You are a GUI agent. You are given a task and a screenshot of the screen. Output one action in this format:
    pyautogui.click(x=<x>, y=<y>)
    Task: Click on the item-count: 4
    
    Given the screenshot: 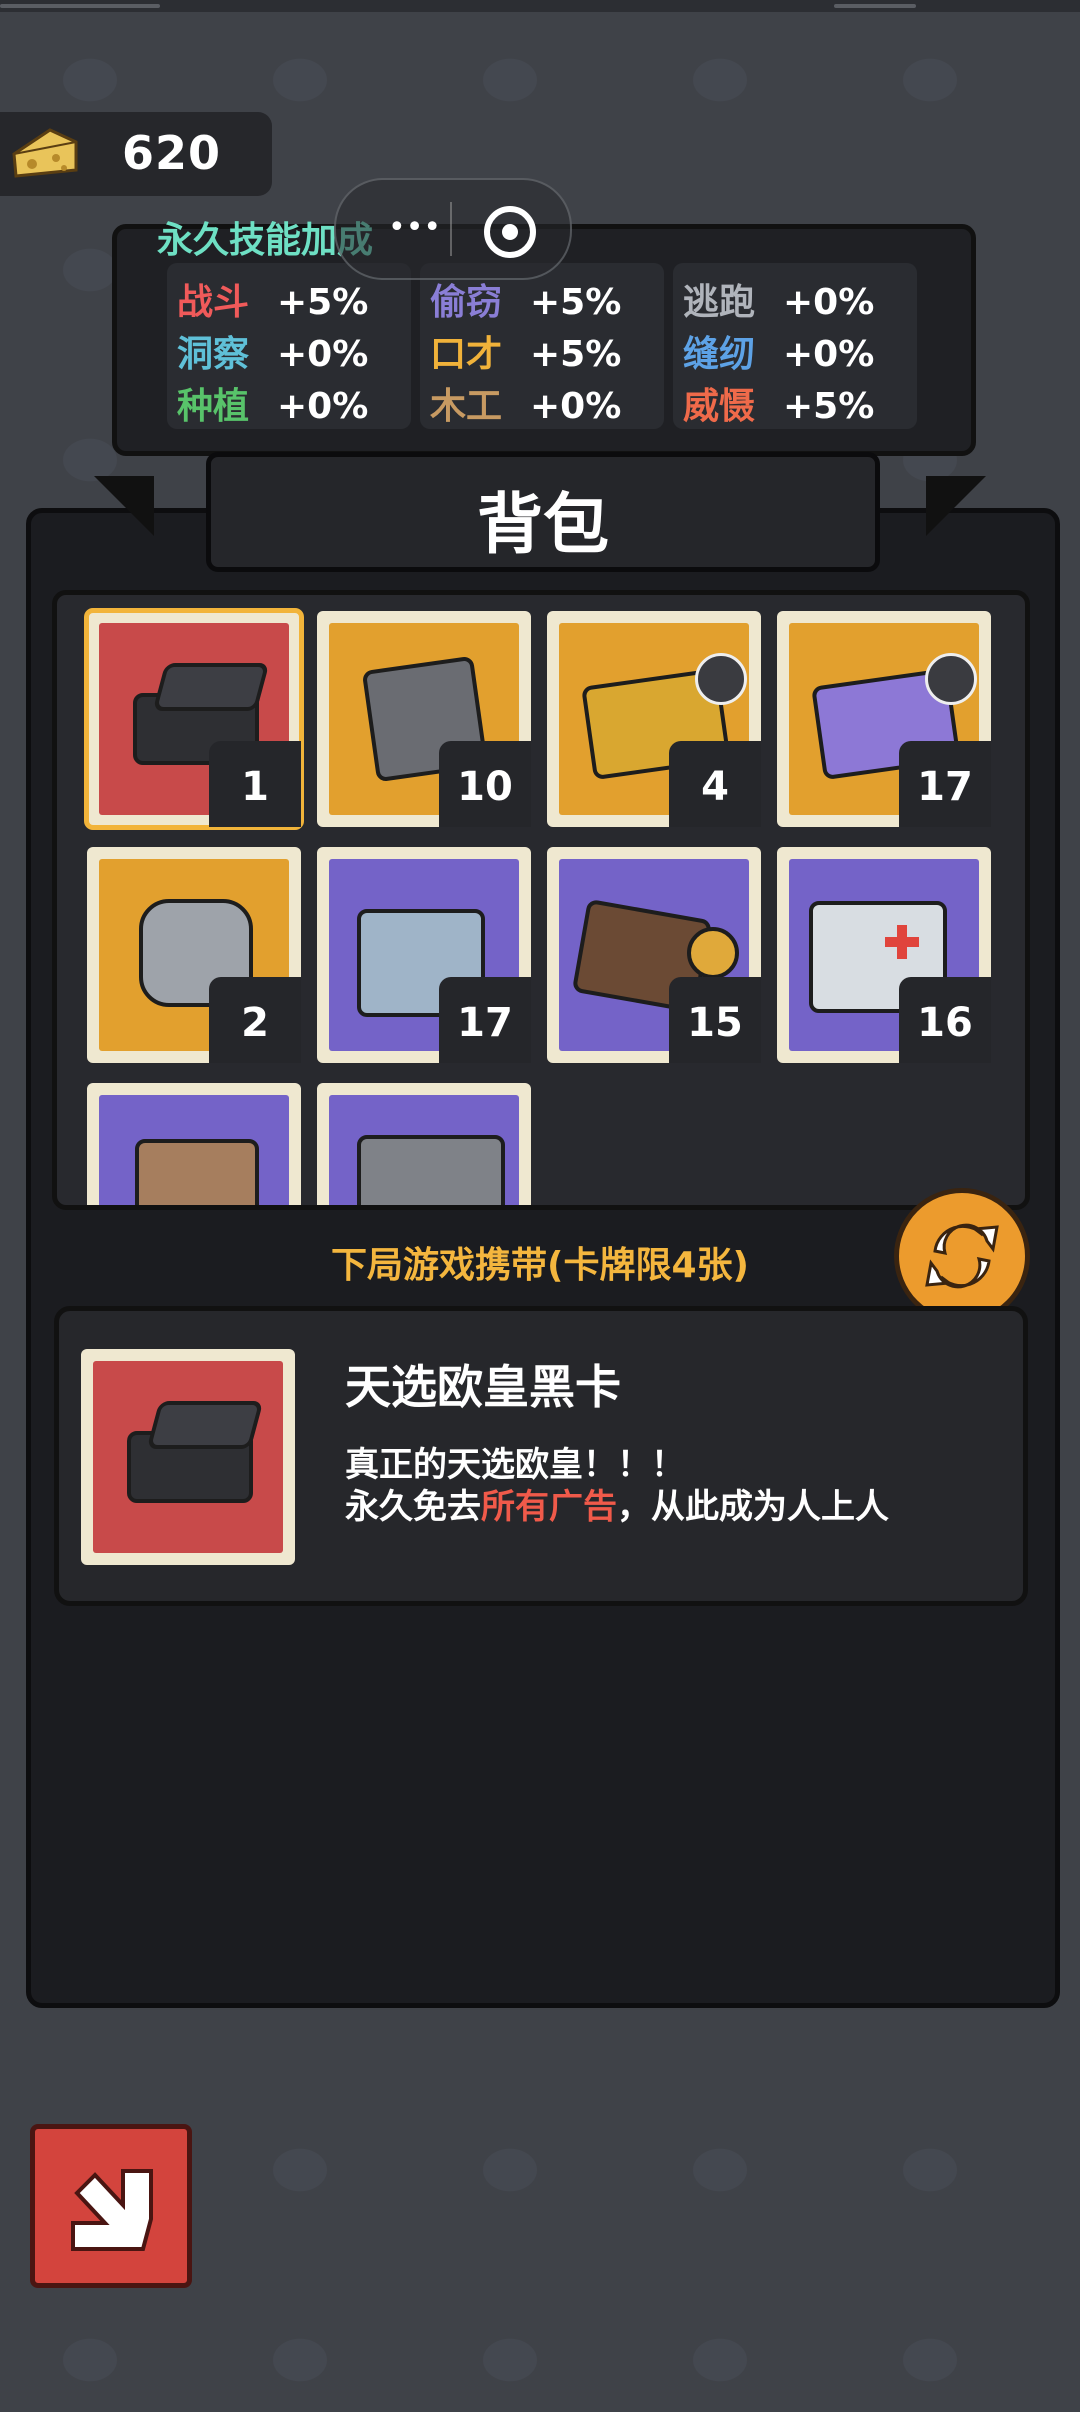 What is the action you would take?
    pyautogui.click(x=715, y=784)
    